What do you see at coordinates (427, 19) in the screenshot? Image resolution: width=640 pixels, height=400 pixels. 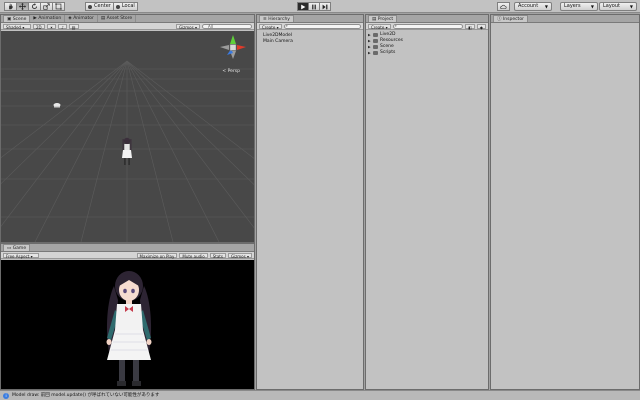 I see `project-tabbar: ▤ Project` at bounding box center [427, 19].